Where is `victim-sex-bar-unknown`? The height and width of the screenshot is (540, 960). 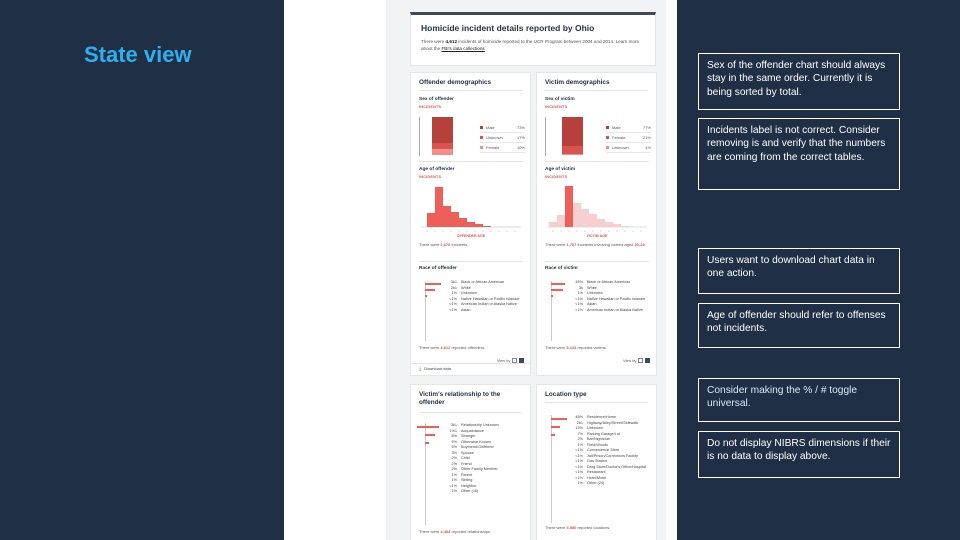
victim-sex-bar-unknown is located at coordinates (572, 154).